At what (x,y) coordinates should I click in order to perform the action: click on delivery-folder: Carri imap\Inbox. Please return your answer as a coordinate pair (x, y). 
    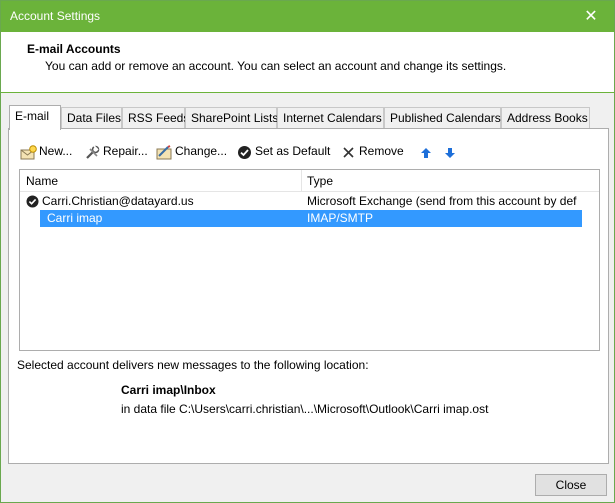
    Looking at the image, I should click on (168, 390).